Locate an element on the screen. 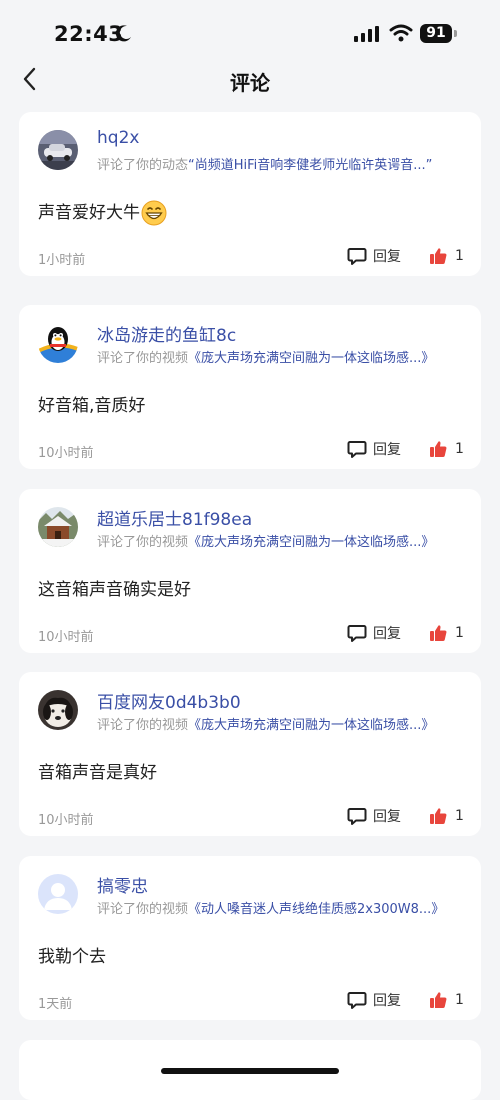  page-title: 评论 is located at coordinates (250, 83).